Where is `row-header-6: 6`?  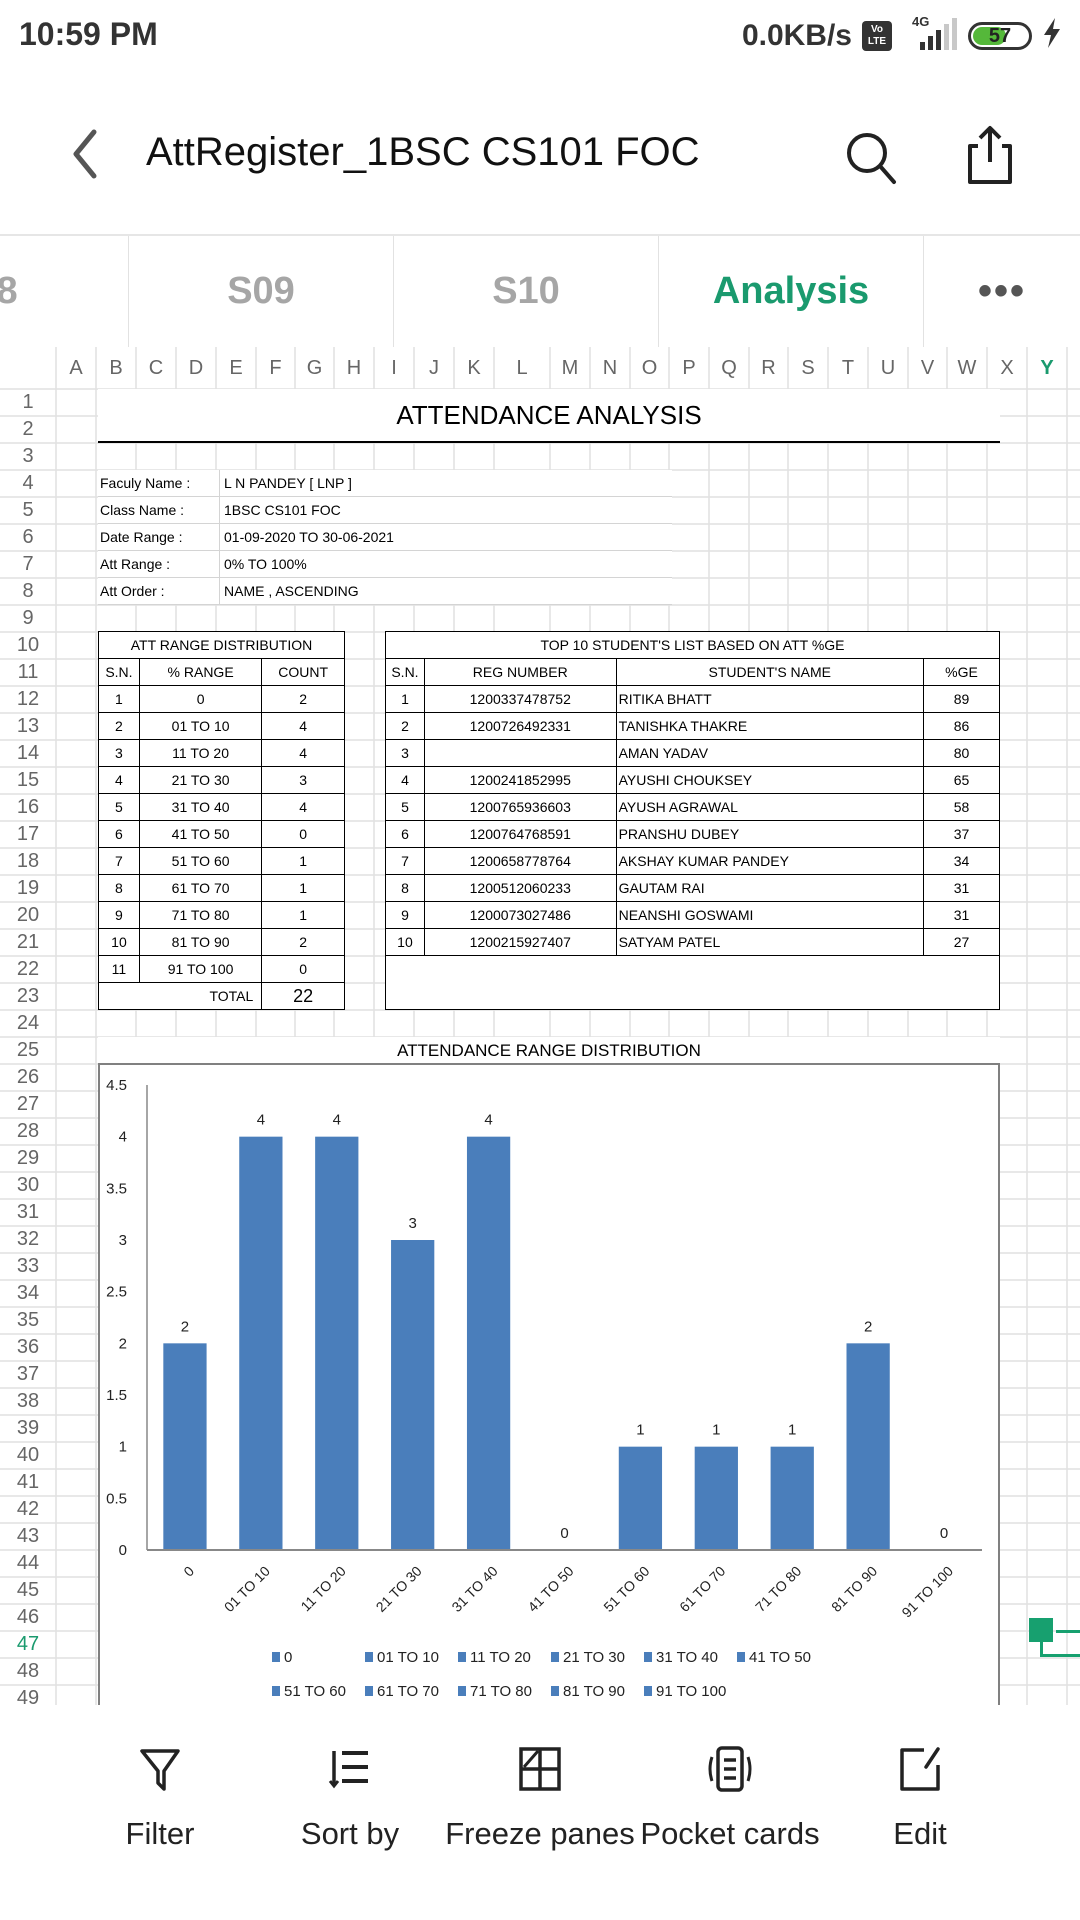 row-header-6: 6 is located at coordinates (28, 537).